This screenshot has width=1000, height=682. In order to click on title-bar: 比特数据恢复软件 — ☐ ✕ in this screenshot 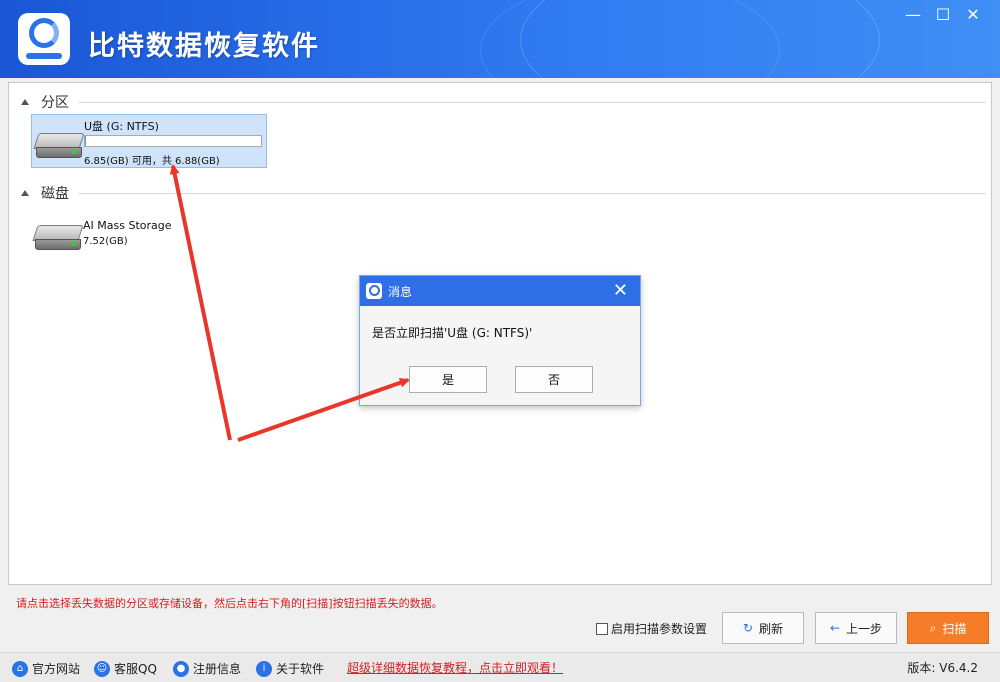, I will do `click(500, 39)`.